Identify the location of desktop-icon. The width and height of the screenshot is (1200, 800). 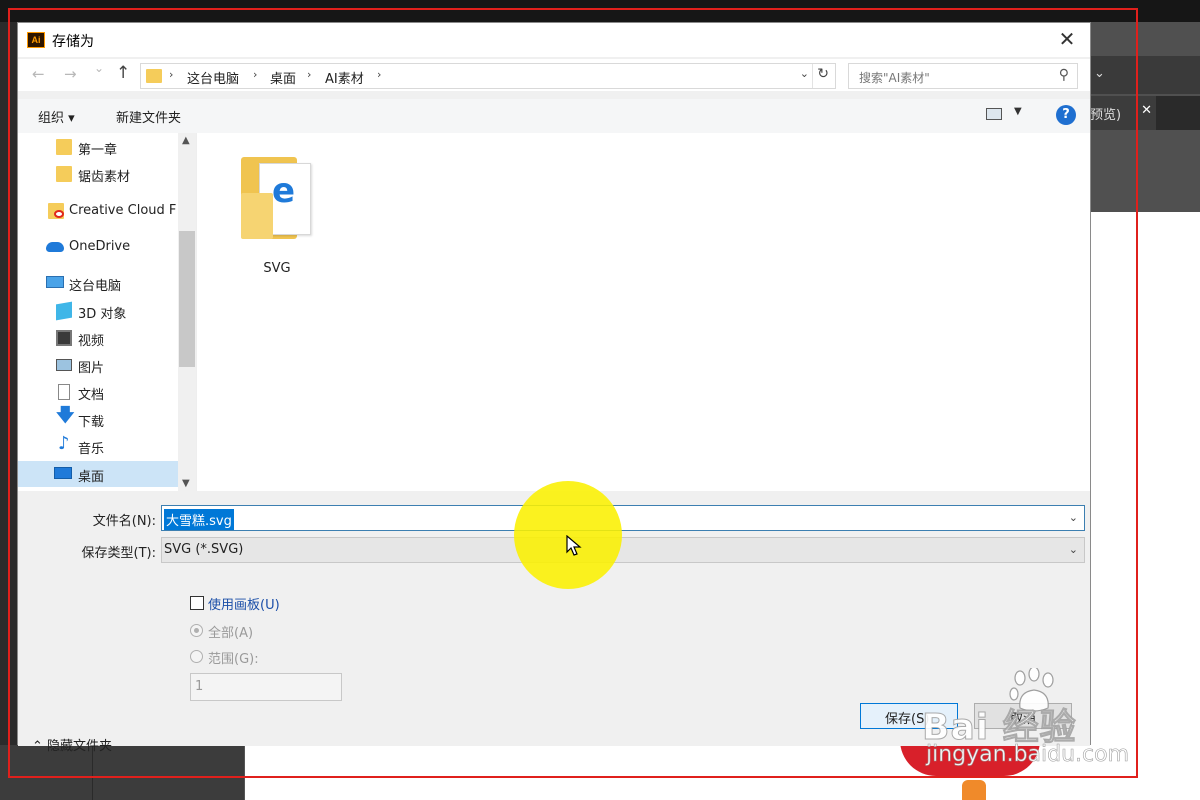
(63, 473).